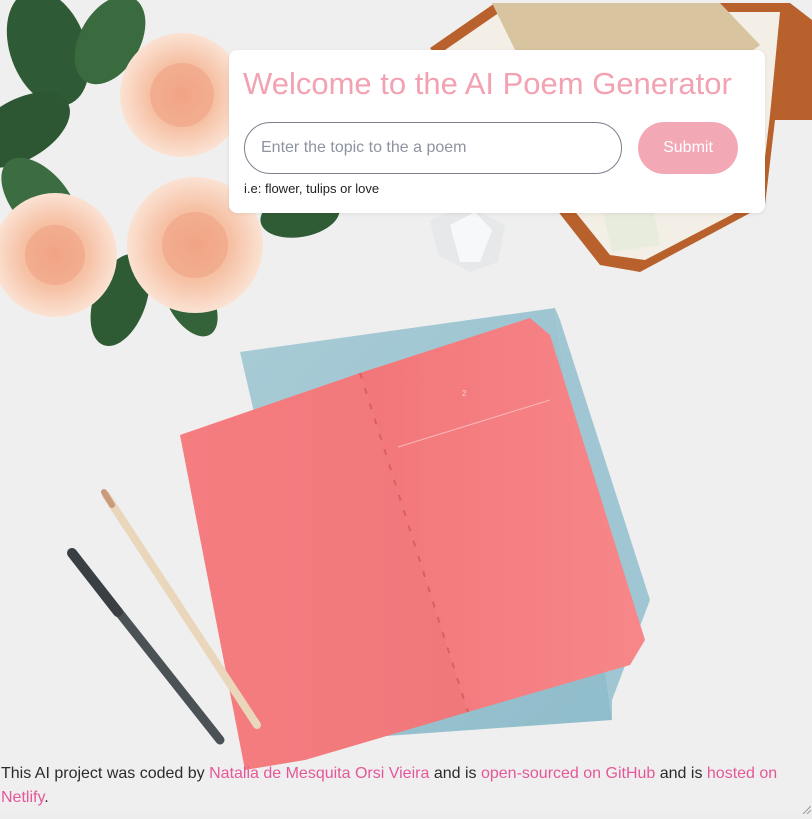 This screenshot has width=812, height=819. I want to click on footer-text-coded-by: This AI project was coded by, so click(103, 773).